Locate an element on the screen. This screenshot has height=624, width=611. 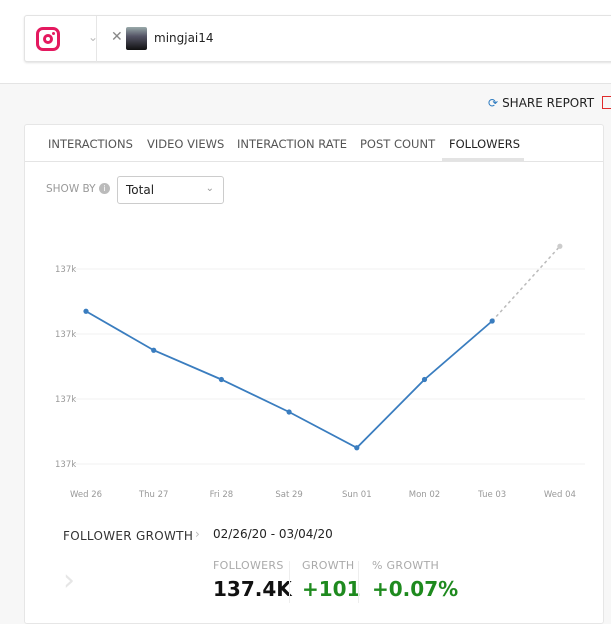
x-tick-label: Tue 03 is located at coordinates (491, 495).